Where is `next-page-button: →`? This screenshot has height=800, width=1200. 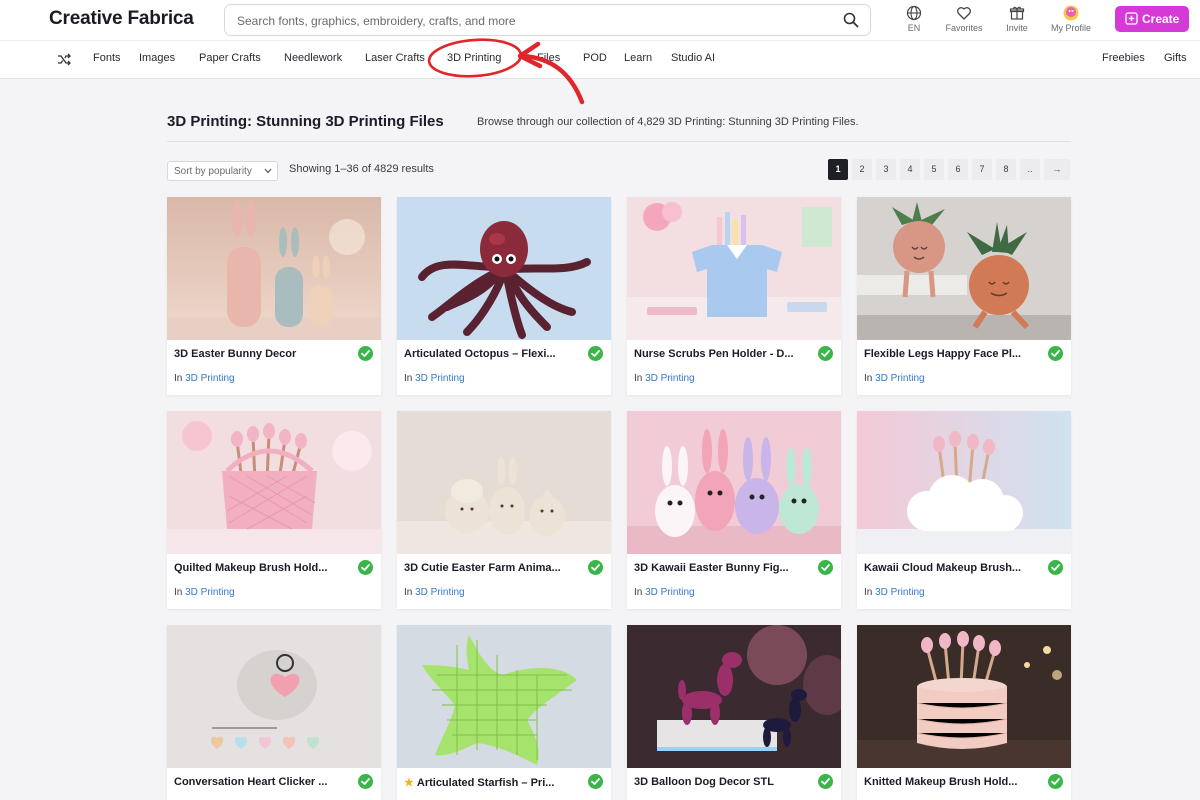
next-page-button: → is located at coordinates (1057, 169).